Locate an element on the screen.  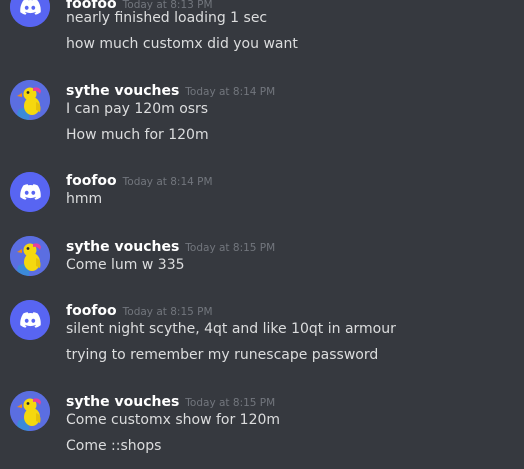
message-header: sythe vouches Today at 8:14 PM is located at coordinates (170, 89).